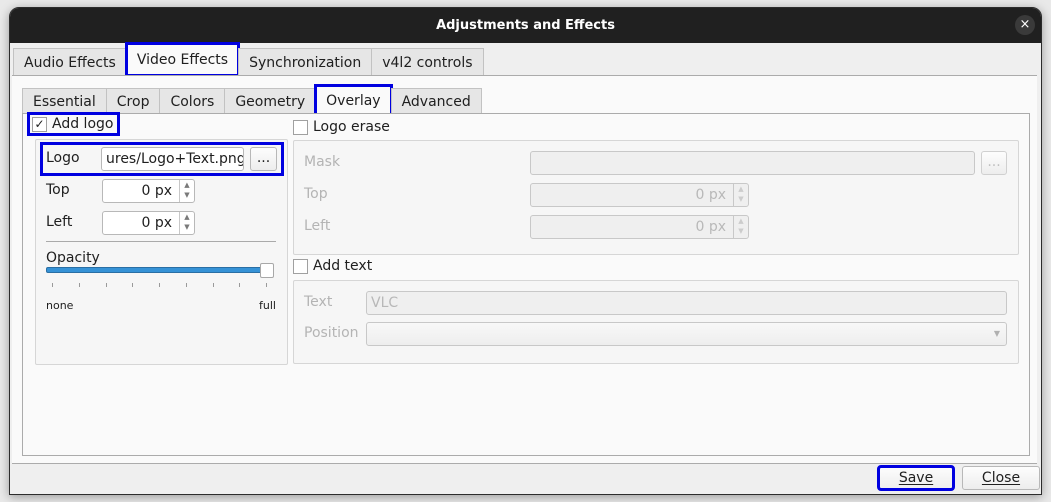 This screenshot has width=1051, height=502. What do you see at coordinates (710, 195) in the screenshot?
I see `erase-top-value: 0 px` at bounding box center [710, 195].